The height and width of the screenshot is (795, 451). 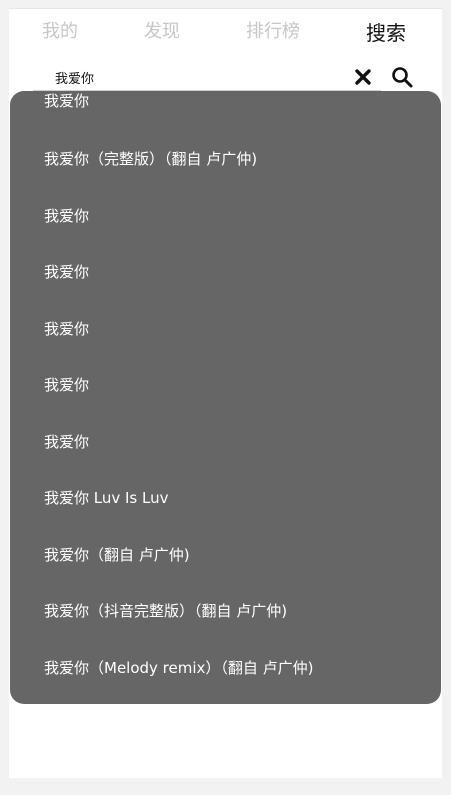 I want to click on tab-discover: 发现, so click(x=162, y=30).